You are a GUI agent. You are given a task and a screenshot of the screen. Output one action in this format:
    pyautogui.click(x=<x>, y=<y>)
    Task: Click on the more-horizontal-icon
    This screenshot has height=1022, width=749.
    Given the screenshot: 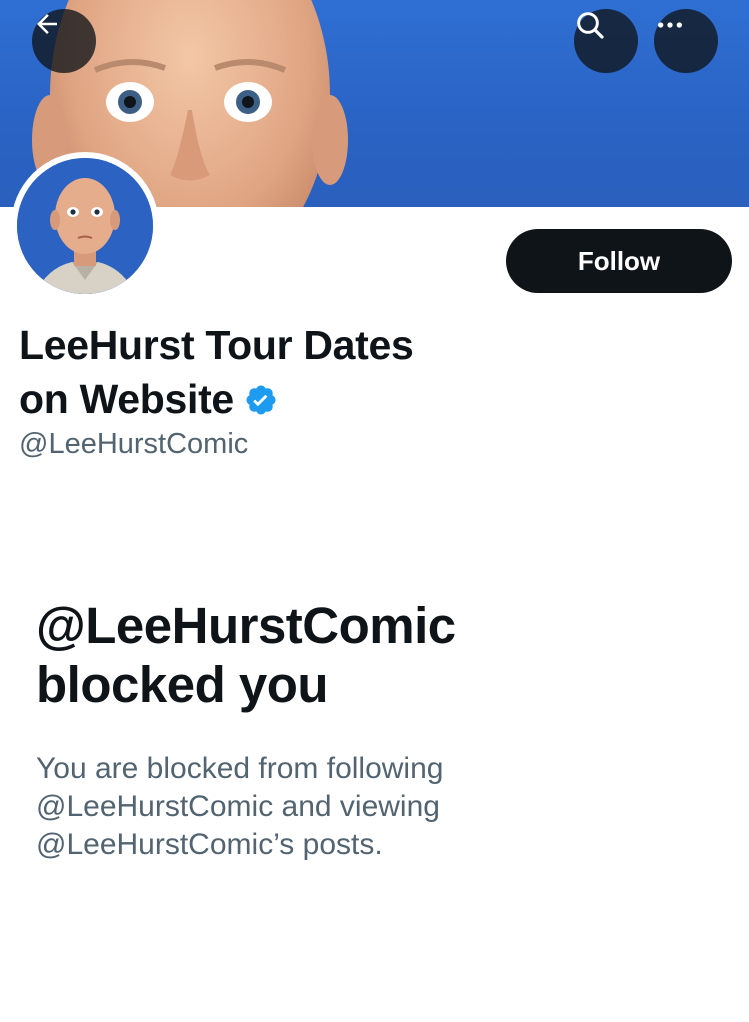 What is the action you would take?
    pyautogui.click(x=670, y=25)
    